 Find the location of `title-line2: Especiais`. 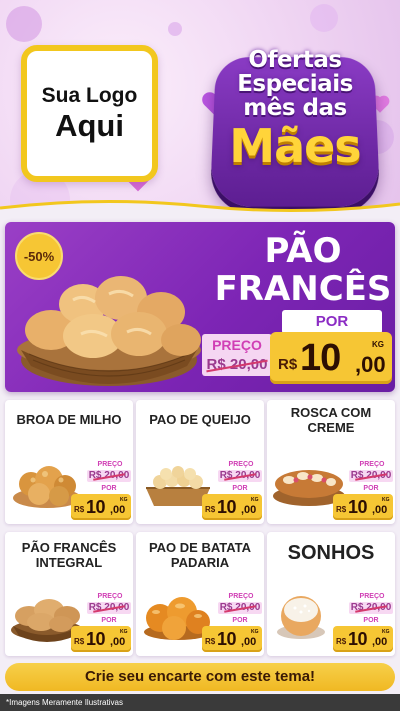

title-line2: Especiais is located at coordinates (295, 84).